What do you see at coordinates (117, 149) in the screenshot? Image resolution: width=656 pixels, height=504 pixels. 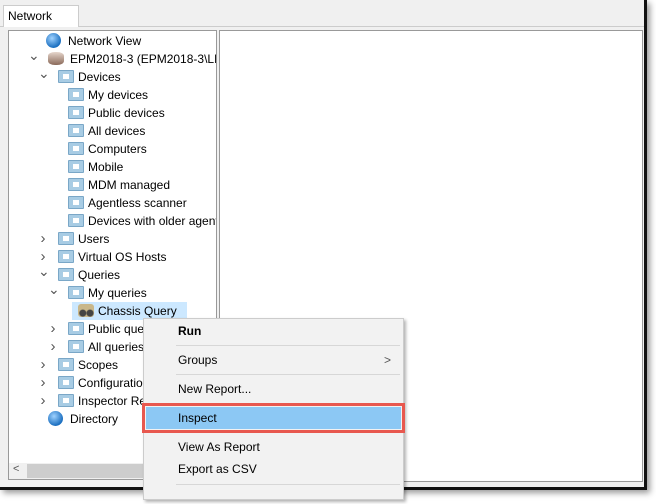 I see `tree-item-label: Computers` at bounding box center [117, 149].